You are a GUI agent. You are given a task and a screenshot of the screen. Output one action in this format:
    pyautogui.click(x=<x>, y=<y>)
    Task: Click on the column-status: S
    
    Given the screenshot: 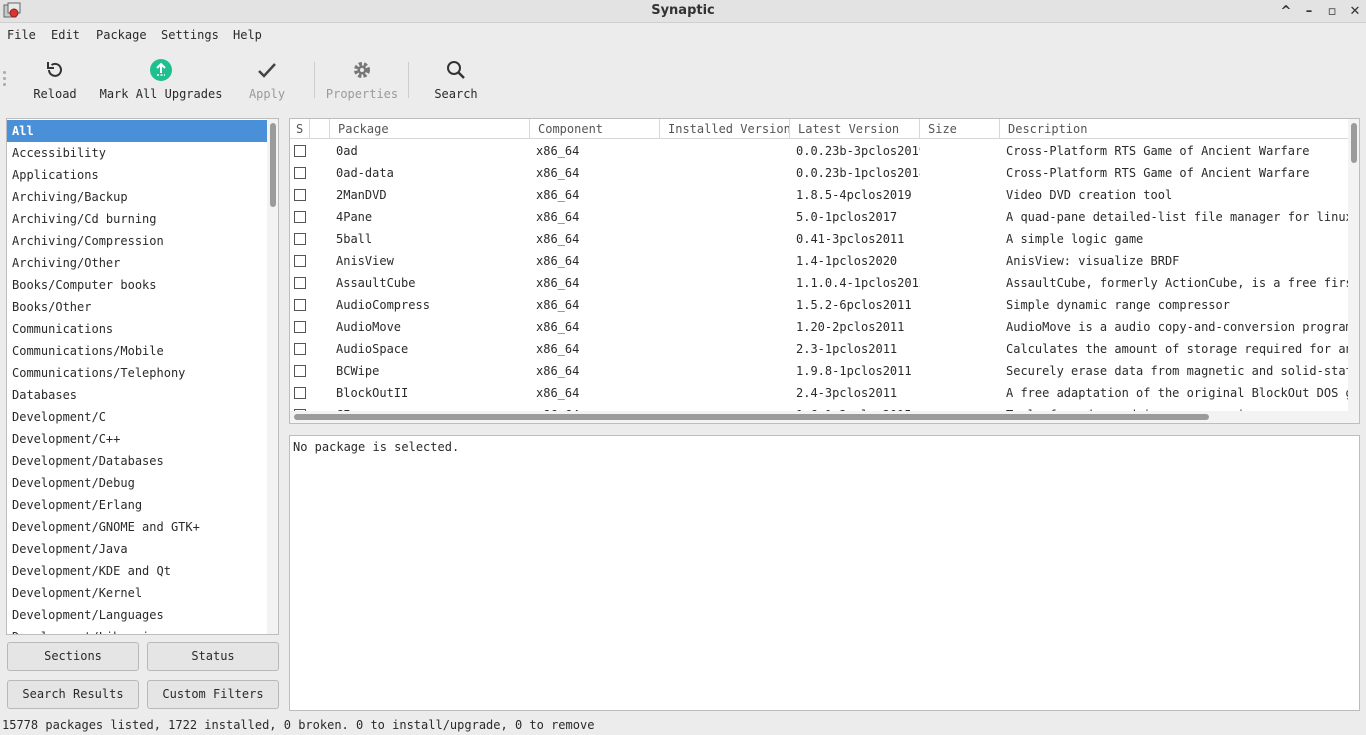 What is the action you would take?
    pyautogui.click(x=300, y=129)
    